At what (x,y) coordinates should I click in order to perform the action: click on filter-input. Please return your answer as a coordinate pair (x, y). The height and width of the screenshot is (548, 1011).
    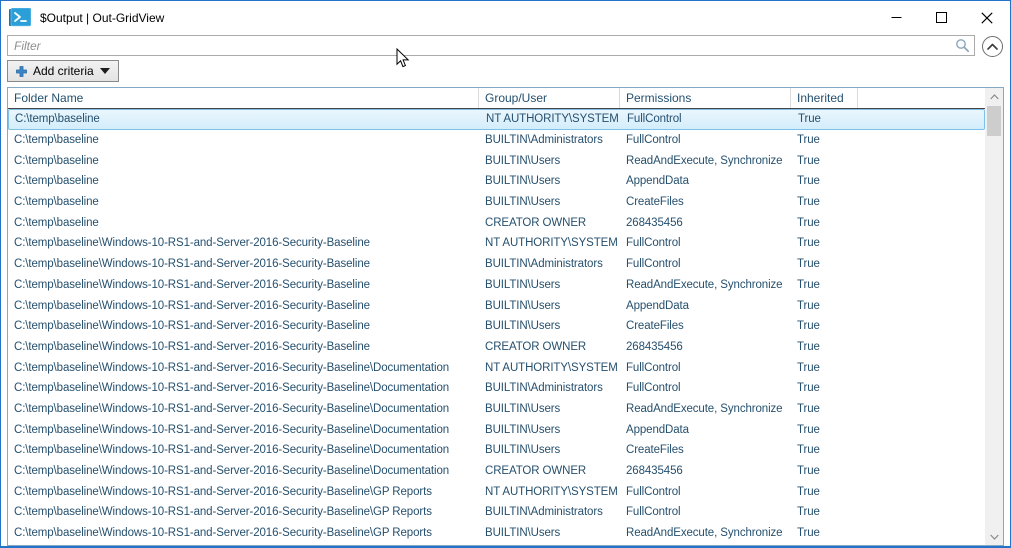
    Looking at the image, I should click on (491, 45).